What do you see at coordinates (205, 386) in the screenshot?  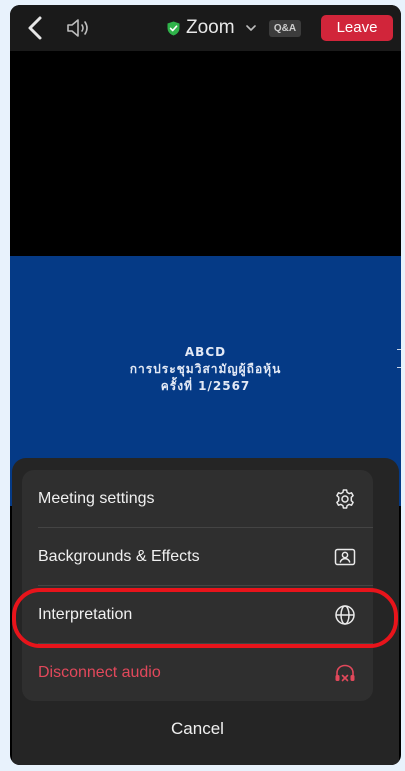 I see `shared-line-3: ครั้งที่ 1/2567` at bounding box center [205, 386].